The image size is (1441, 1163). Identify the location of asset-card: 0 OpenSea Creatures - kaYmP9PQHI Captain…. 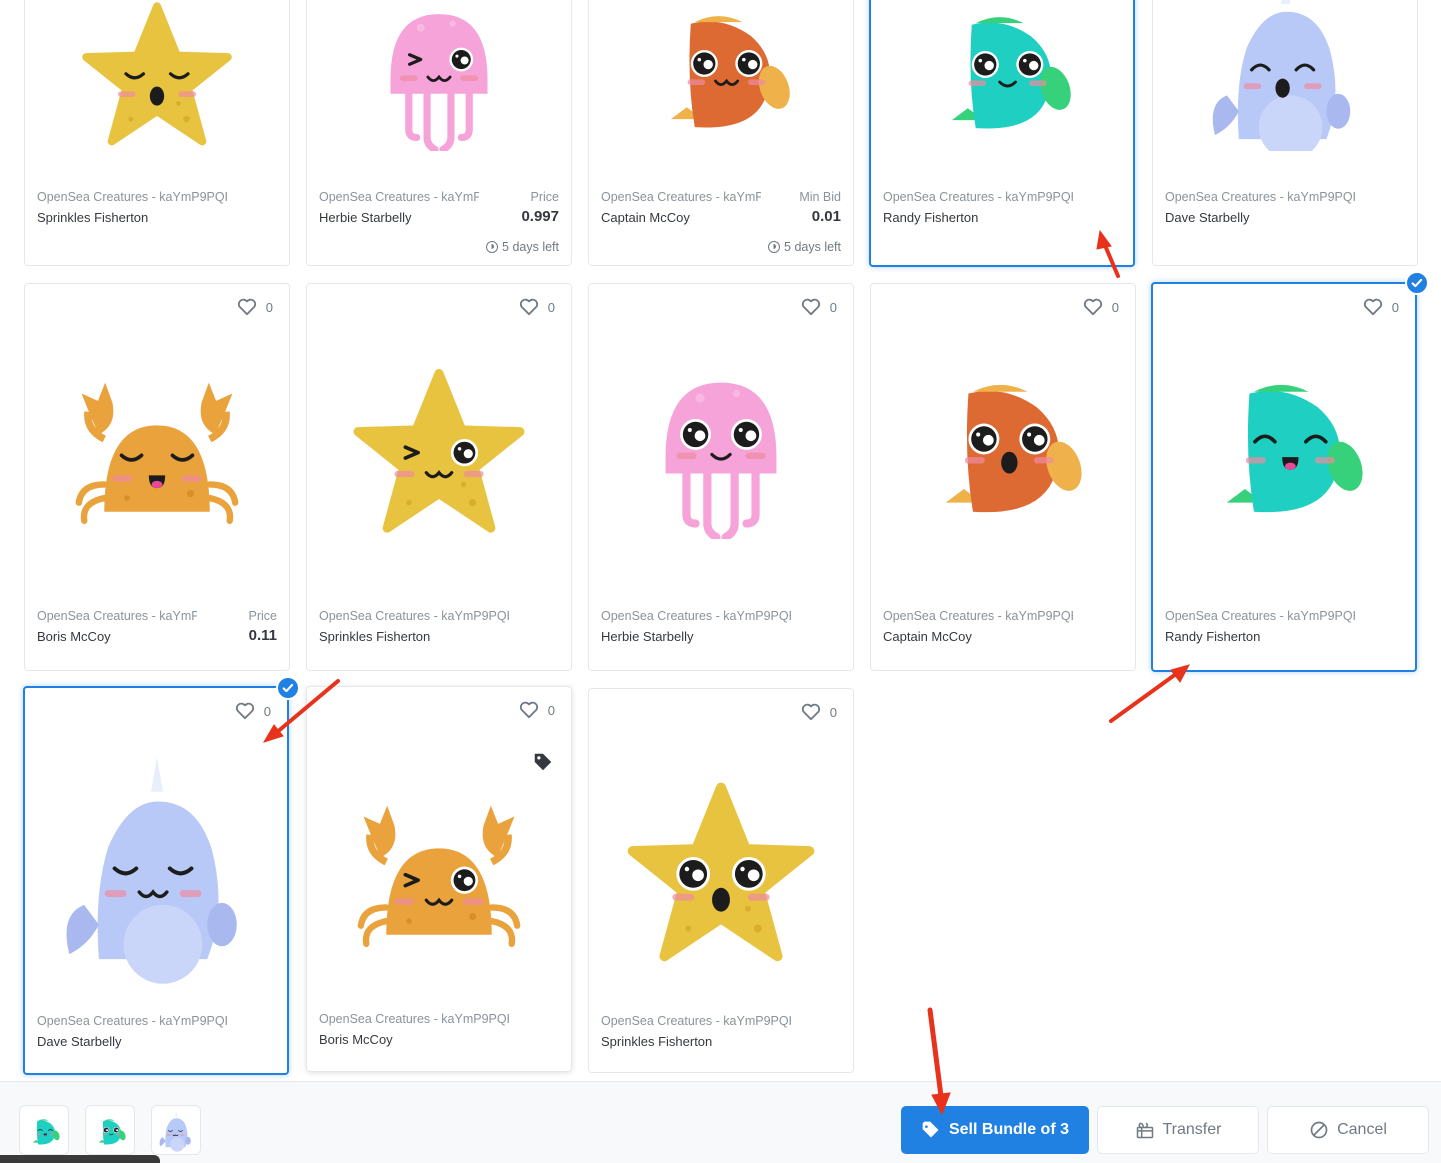
(1003, 477).